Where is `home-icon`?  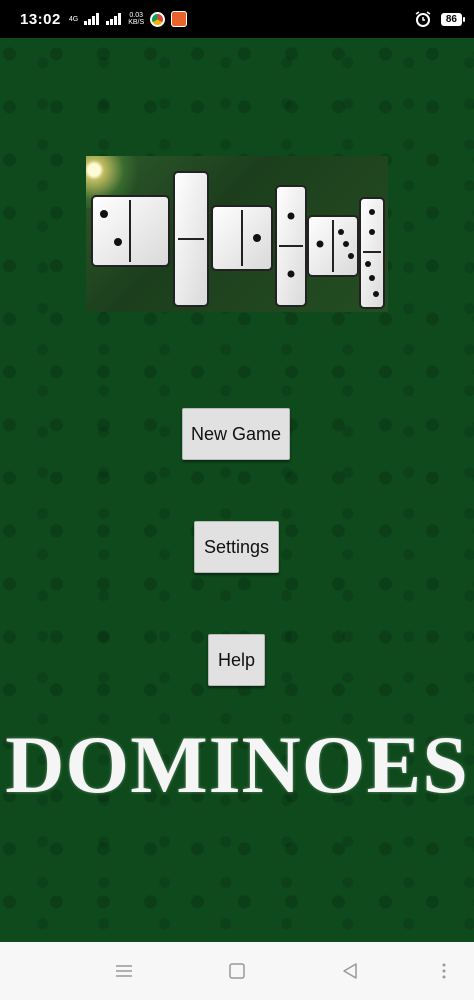
home-icon is located at coordinates (237, 971).